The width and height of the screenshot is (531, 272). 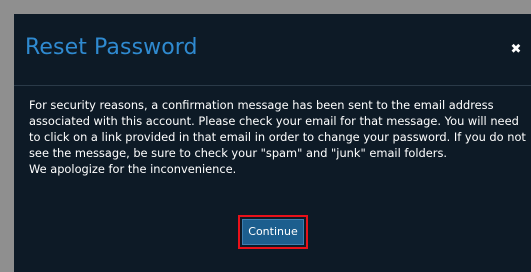 I want to click on apology-message: We apologize for the inconvenience., so click(x=133, y=169).